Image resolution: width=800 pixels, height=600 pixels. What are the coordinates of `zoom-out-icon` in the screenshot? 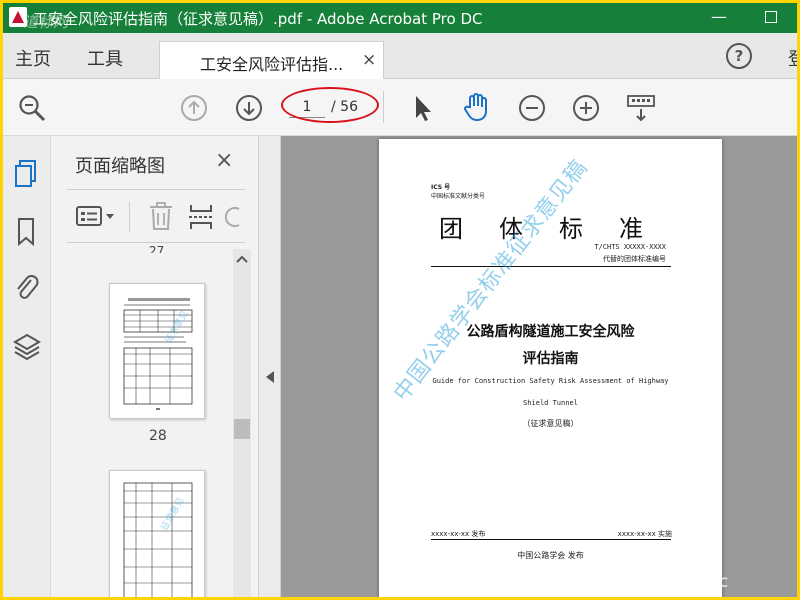 It's located at (532, 108).